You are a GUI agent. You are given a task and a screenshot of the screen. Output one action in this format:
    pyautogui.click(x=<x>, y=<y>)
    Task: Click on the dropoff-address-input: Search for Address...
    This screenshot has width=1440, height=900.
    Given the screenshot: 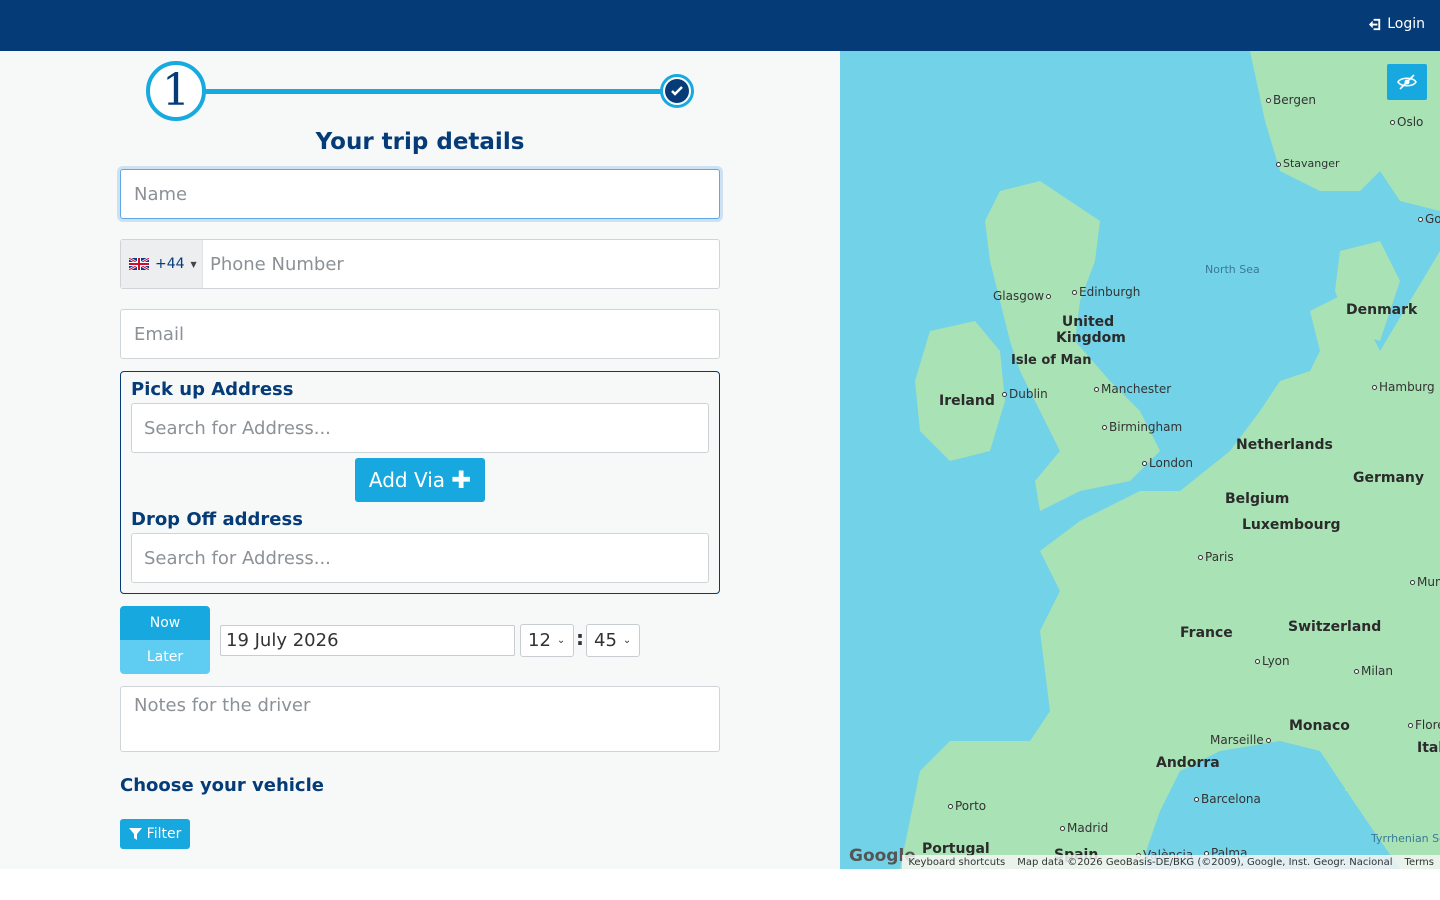 What is the action you would take?
    pyautogui.click(x=420, y=558)
    